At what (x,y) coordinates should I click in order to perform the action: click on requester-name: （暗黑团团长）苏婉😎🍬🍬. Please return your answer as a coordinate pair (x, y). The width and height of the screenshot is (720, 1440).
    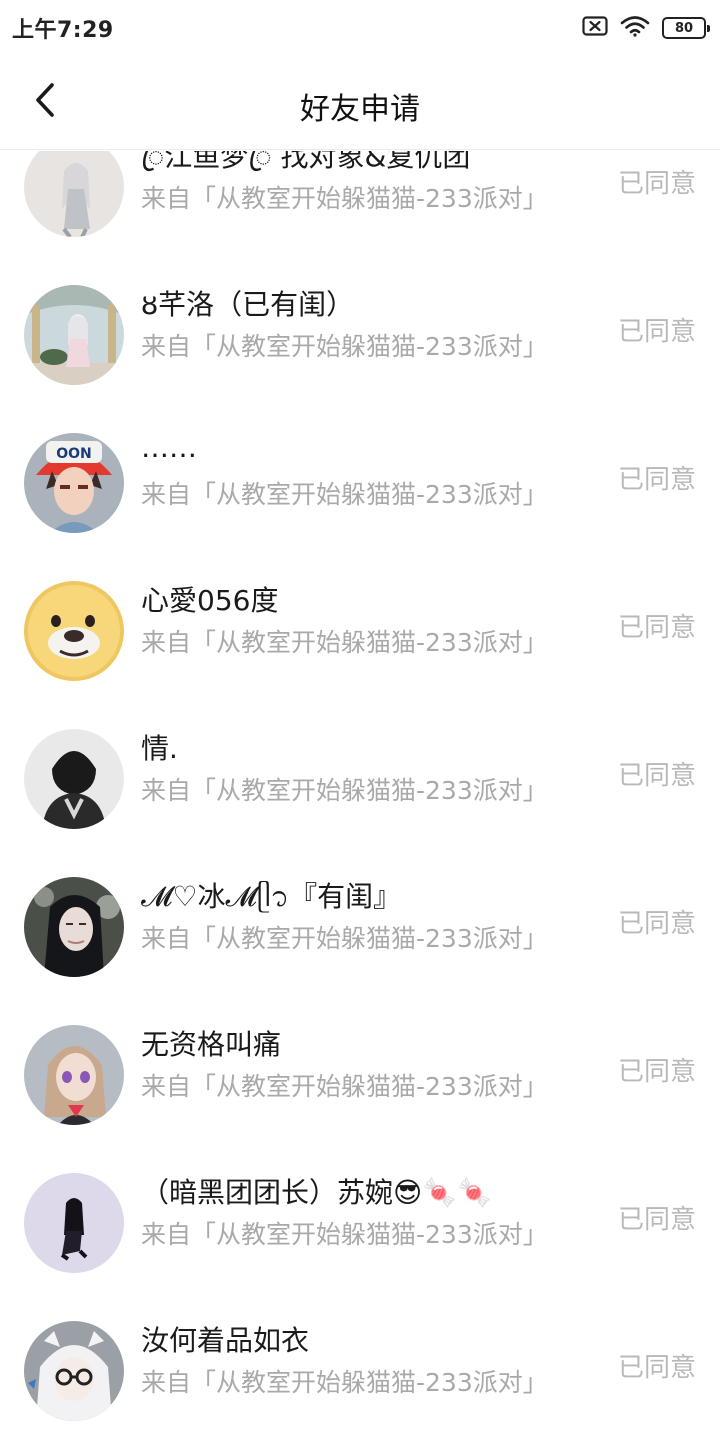
    Looking at the image, I should click on (316, 1192).